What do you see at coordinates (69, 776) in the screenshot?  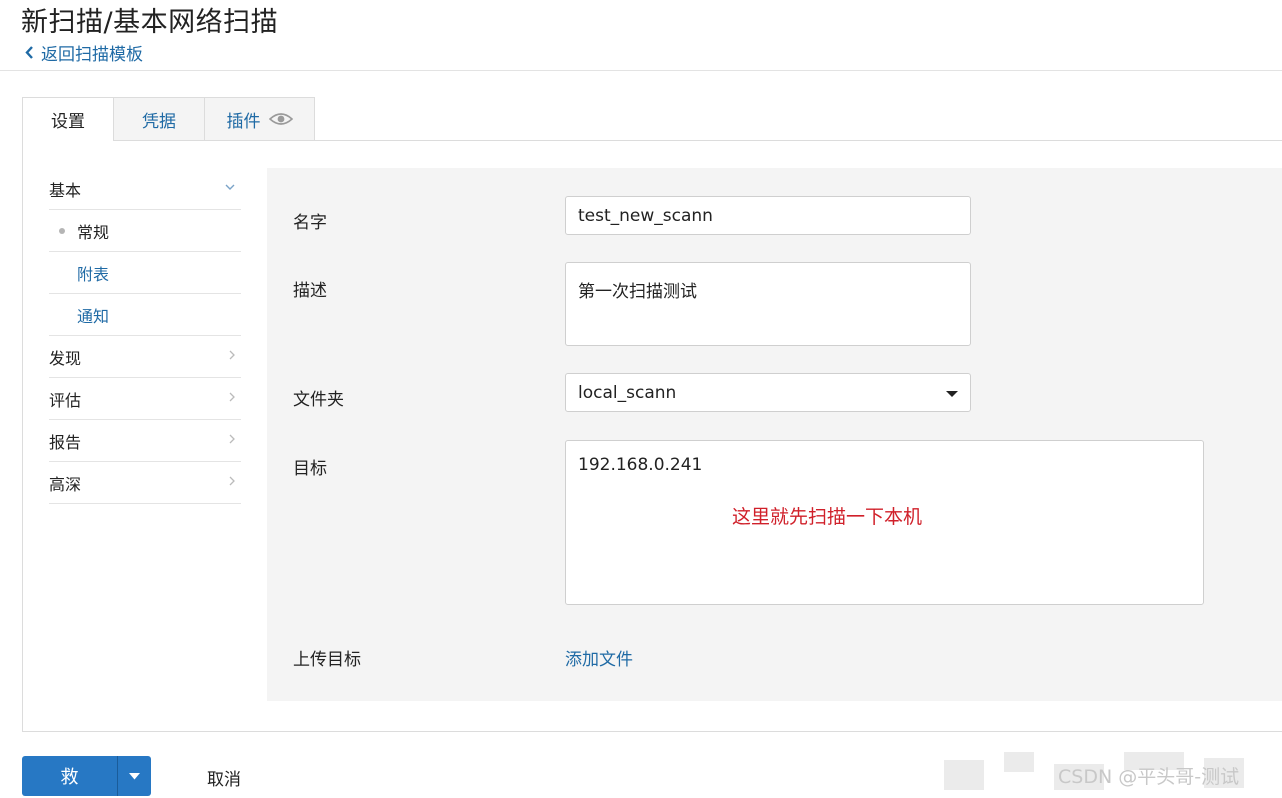 I see `save-button: 救` at bounding box center [69, 776].